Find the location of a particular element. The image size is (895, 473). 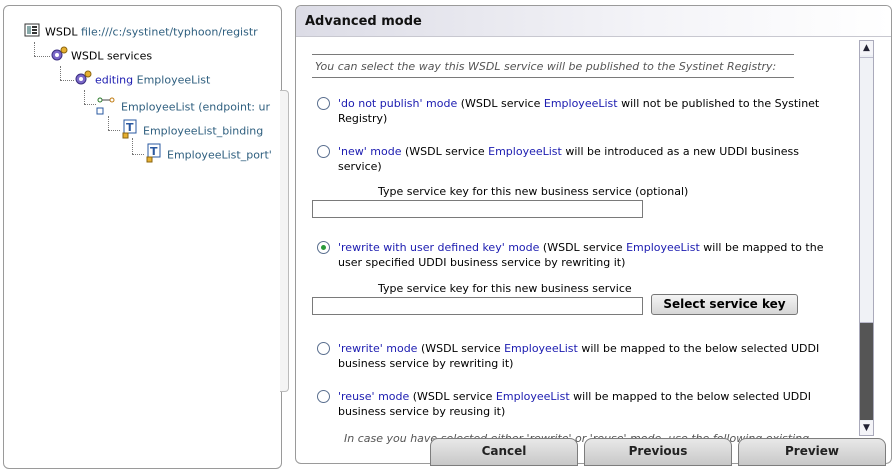

mode-label: 'rewrite' mode is located at coordinates (378, 348).